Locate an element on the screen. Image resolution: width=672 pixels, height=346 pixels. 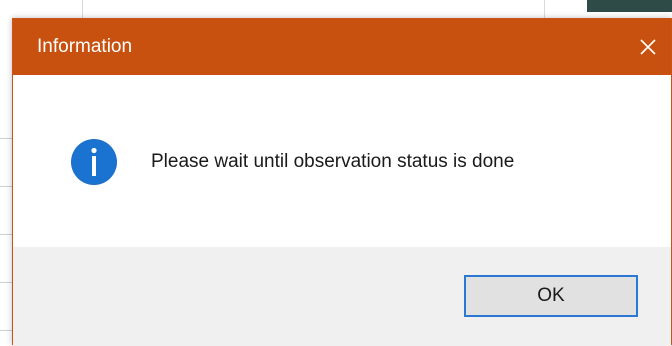
ok-button: OK is located at coordinates (551, 296).